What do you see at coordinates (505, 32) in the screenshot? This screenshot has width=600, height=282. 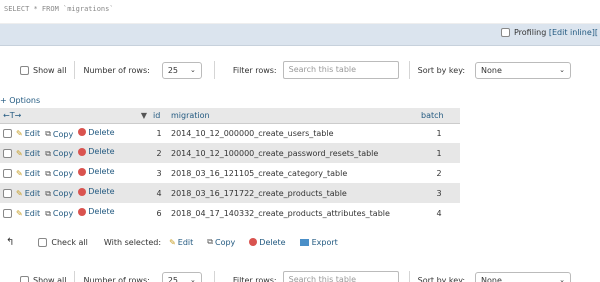 I see `profiling-checkbox` at bounding box center [505, 32].